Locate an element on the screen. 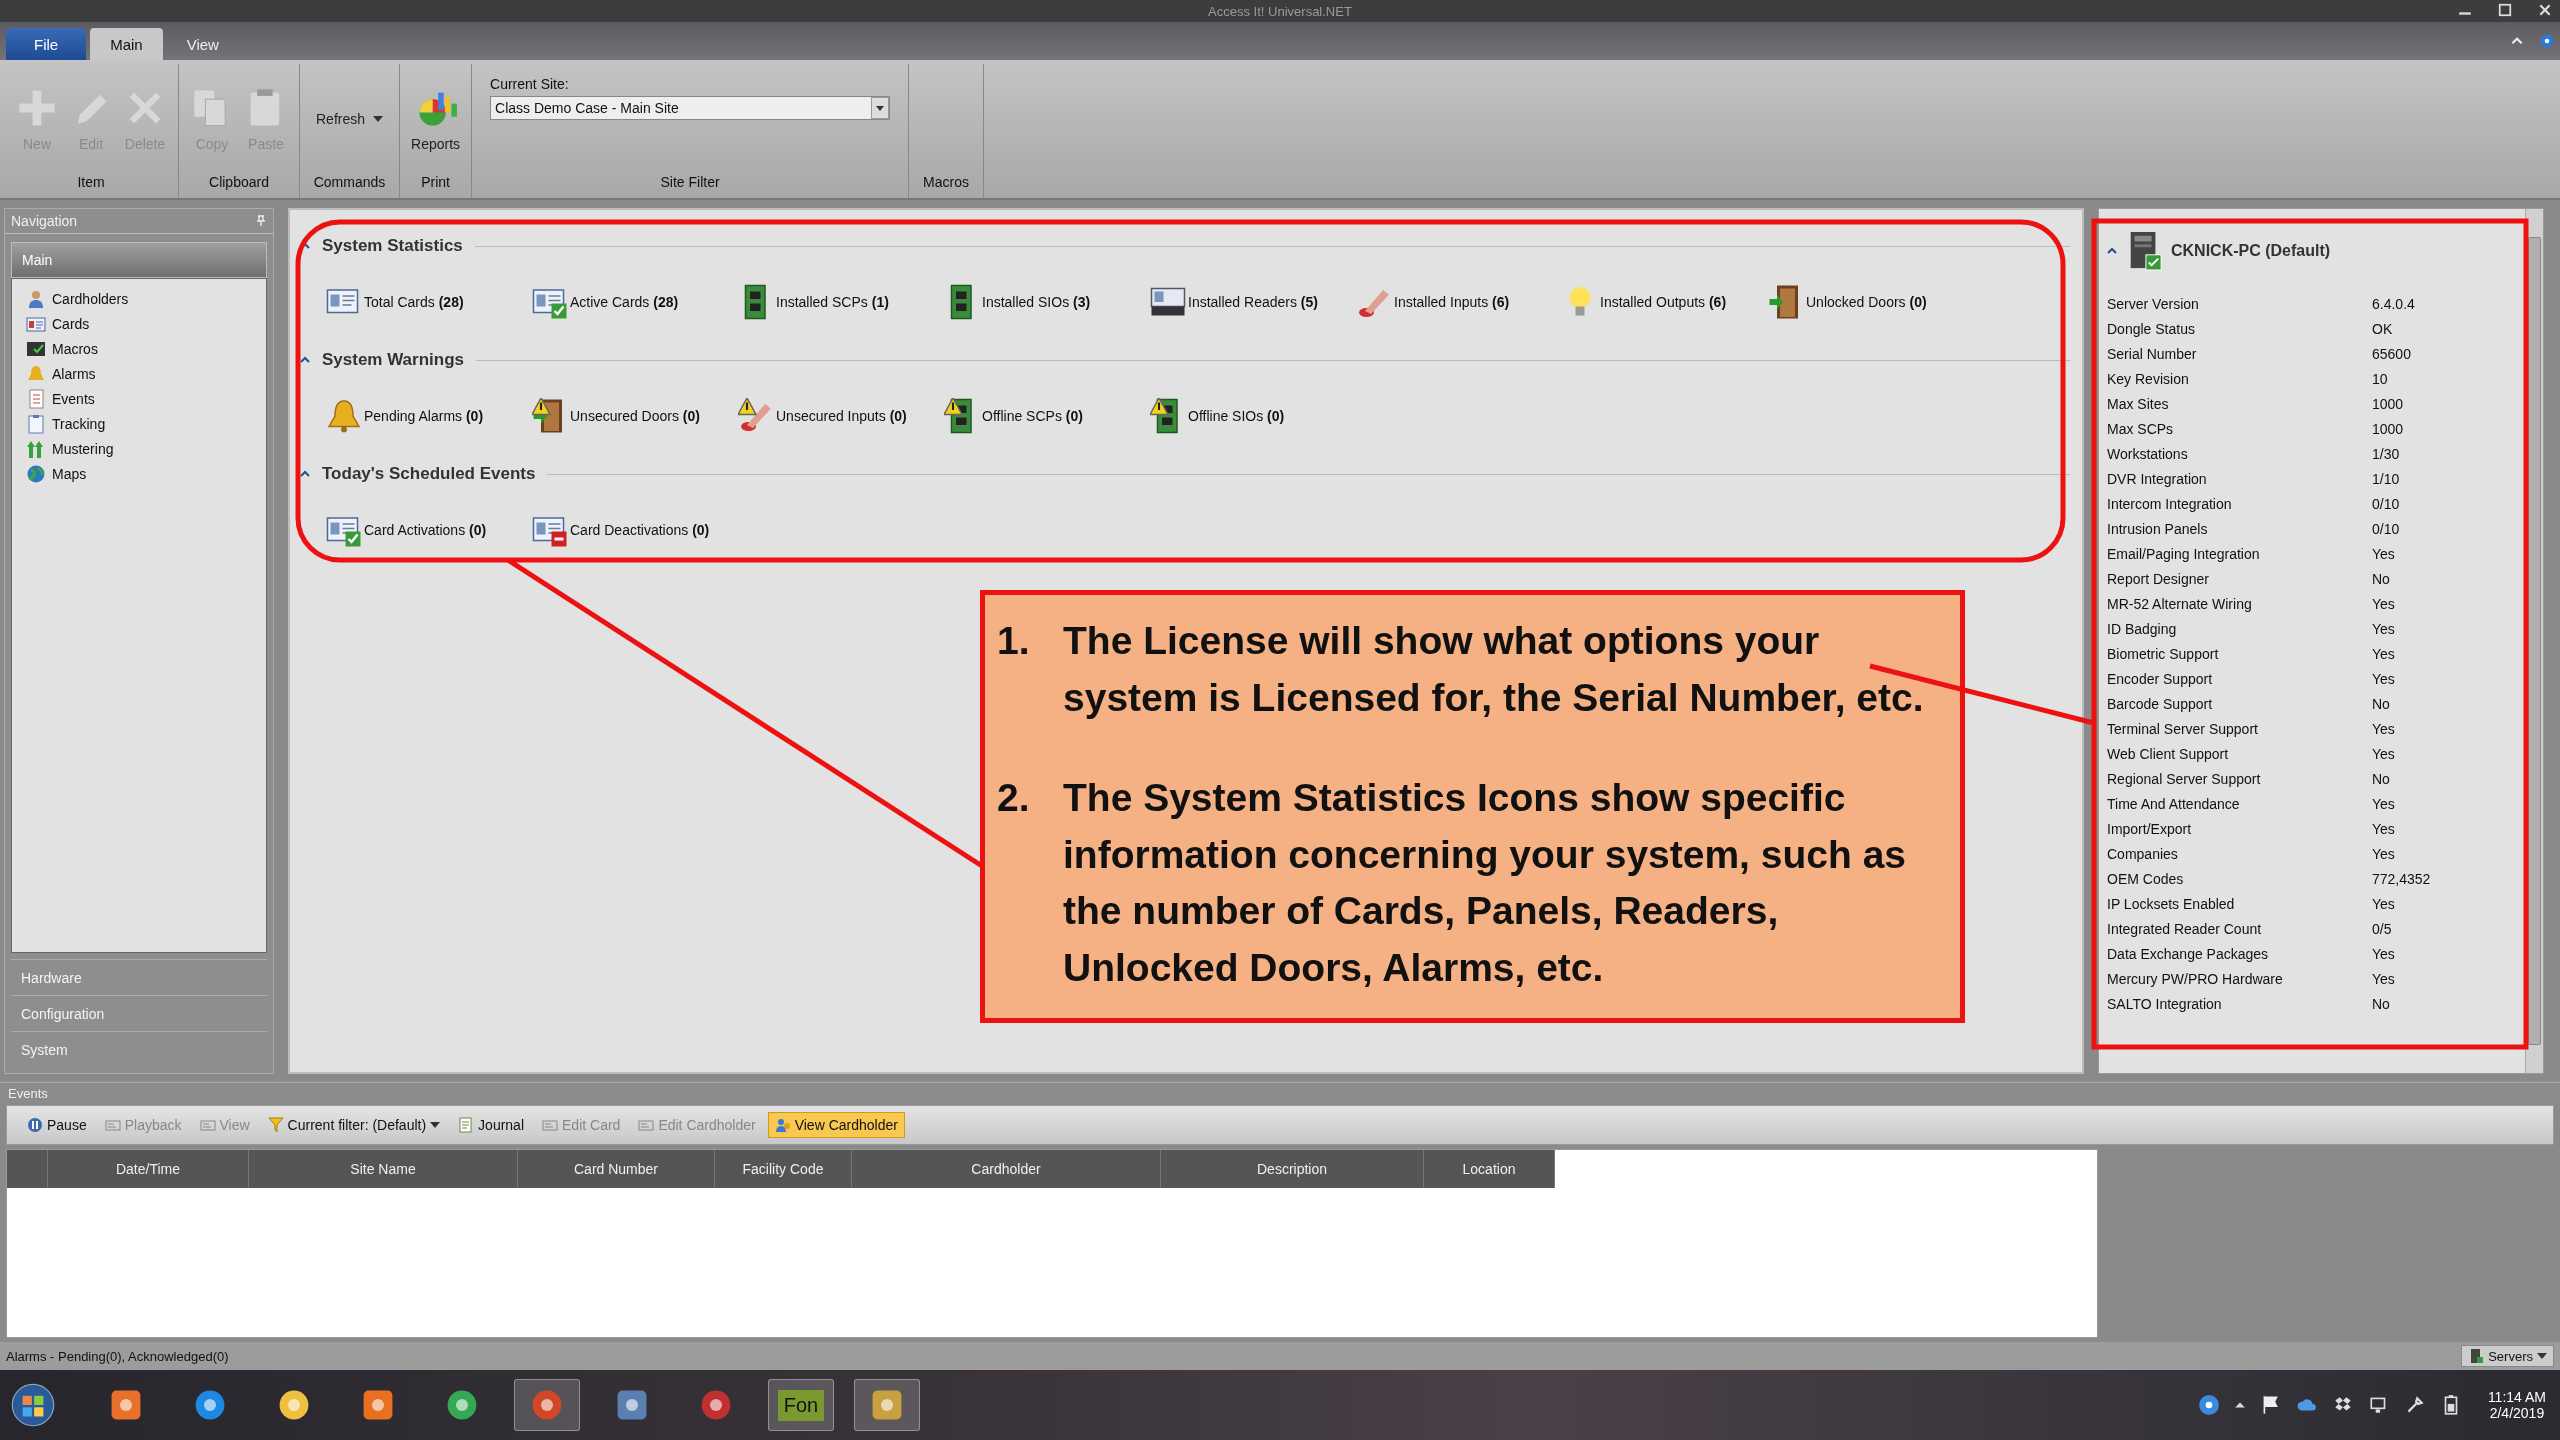 The width and height of the screenshot is (2560, 1440). group-label: Item is located at coordinates (91, 183).